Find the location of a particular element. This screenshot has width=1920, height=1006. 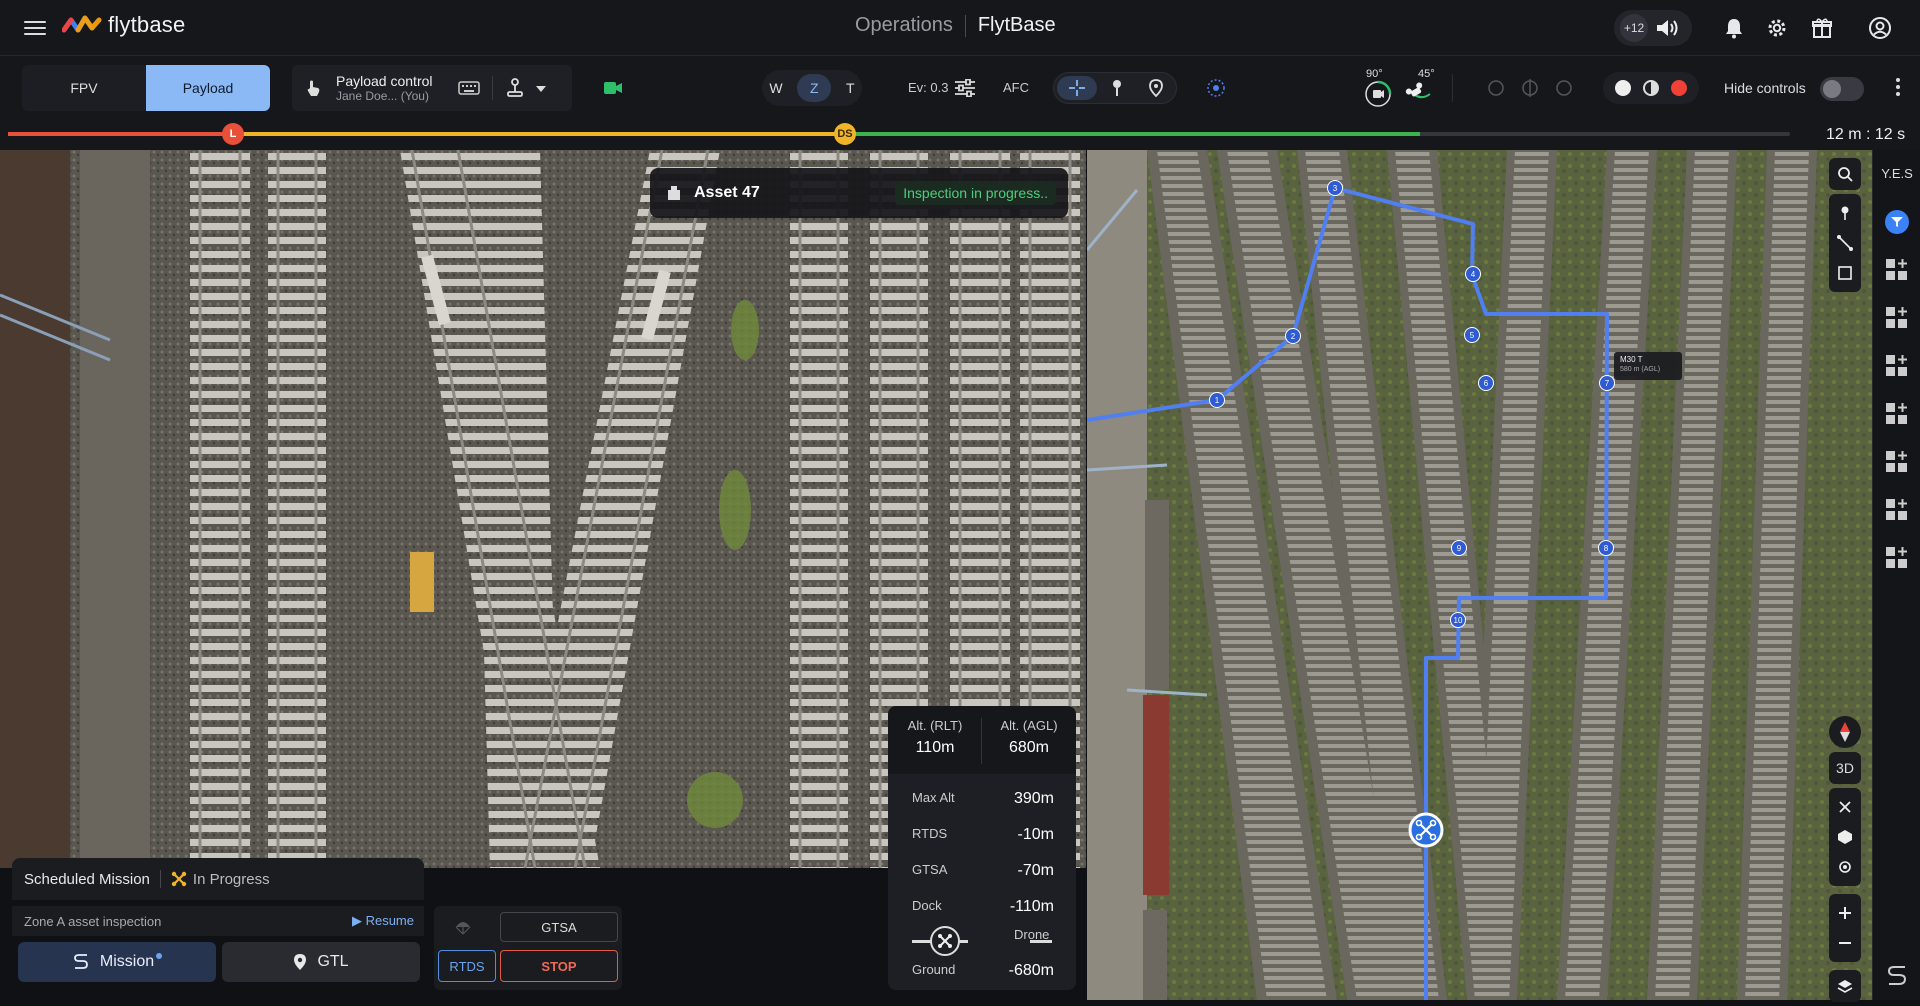

timeline-marker-l: L is located at coordinates (233, 134).